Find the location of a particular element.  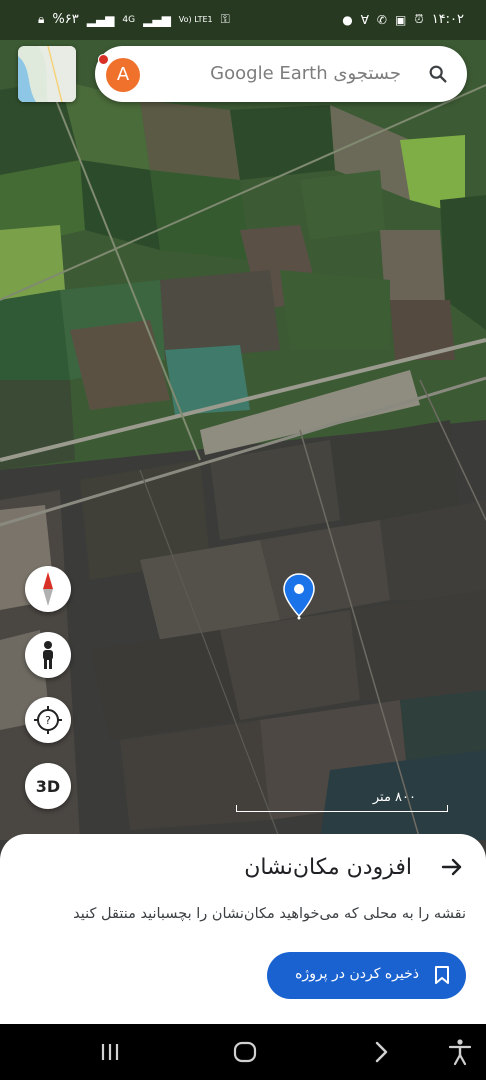

system-nav-bar is located at coordinates (243, 1052).